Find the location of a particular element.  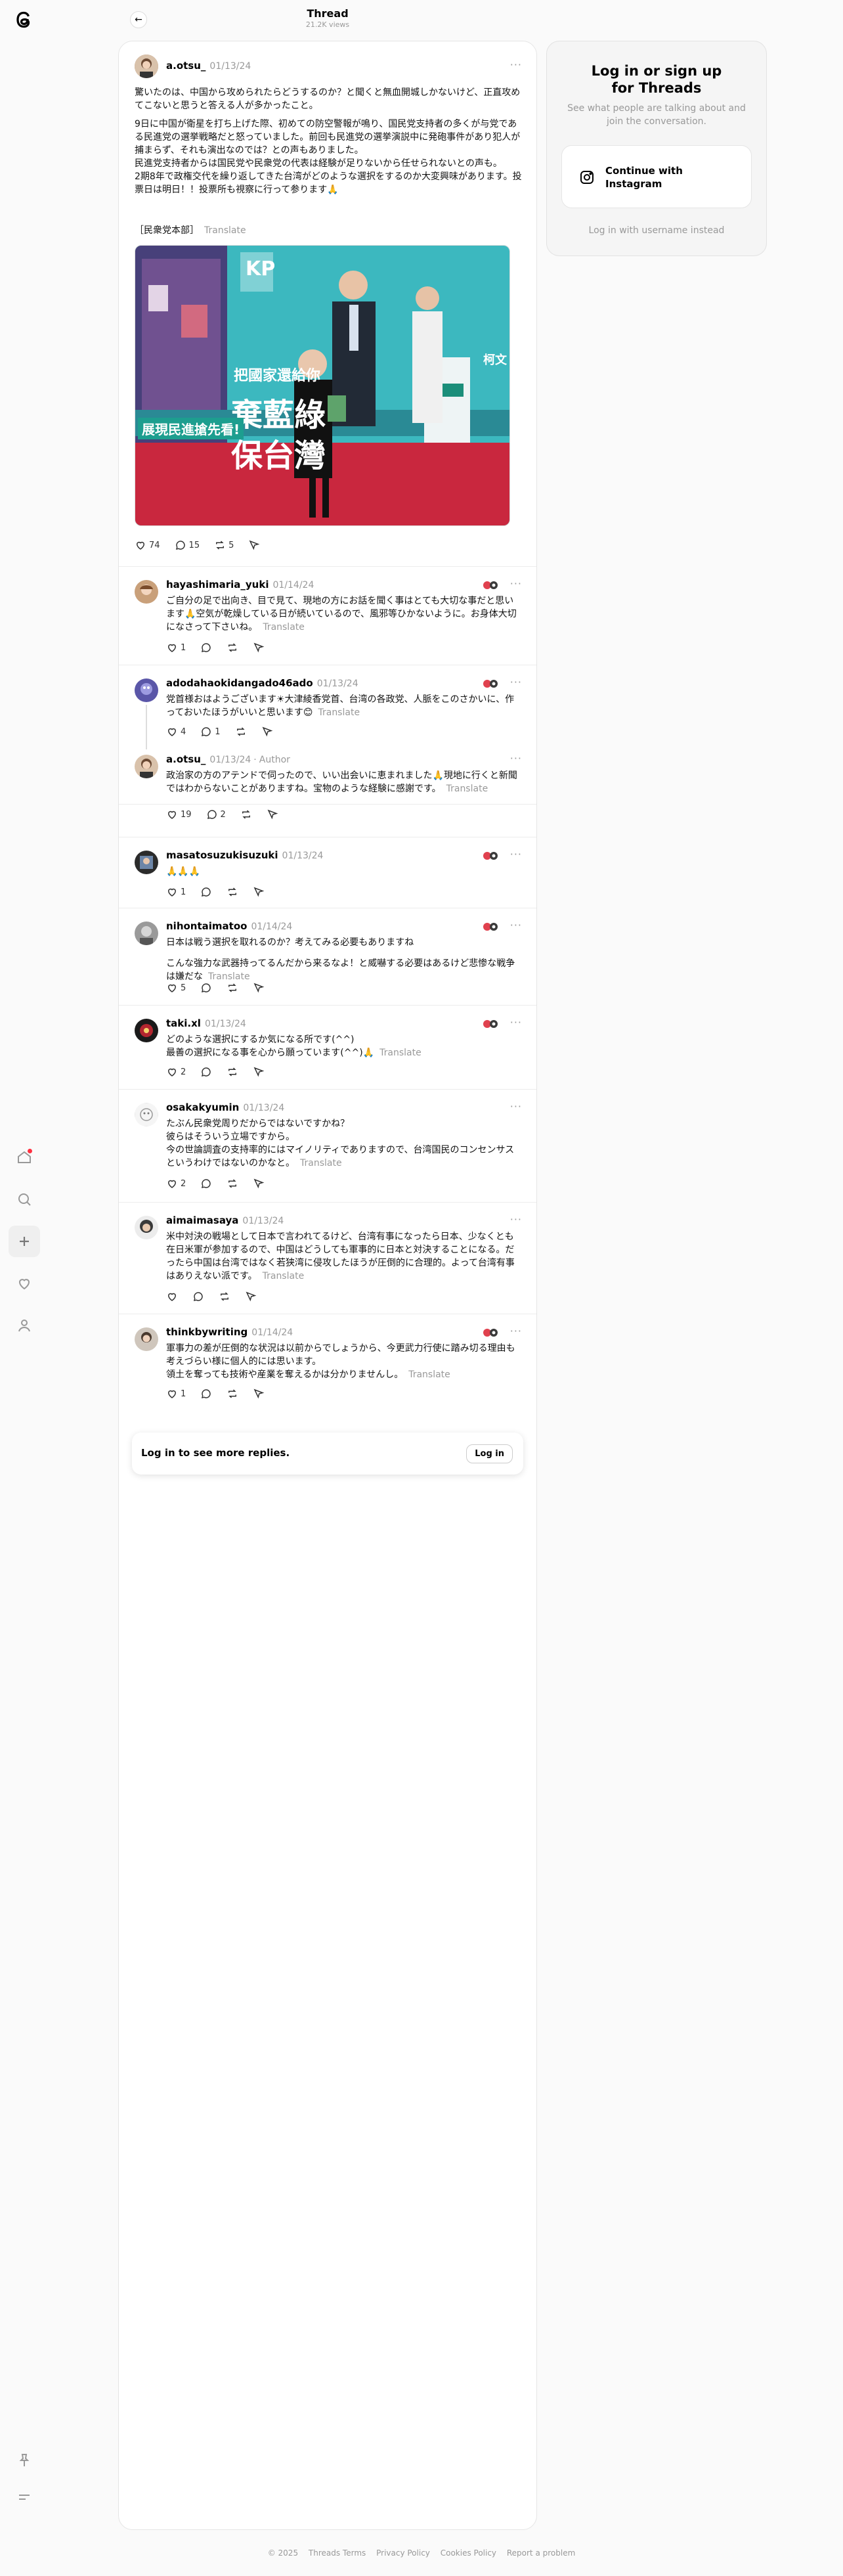

login-more-banner: Log in to see more replies. Log in is located at coordinates (327, 1453).